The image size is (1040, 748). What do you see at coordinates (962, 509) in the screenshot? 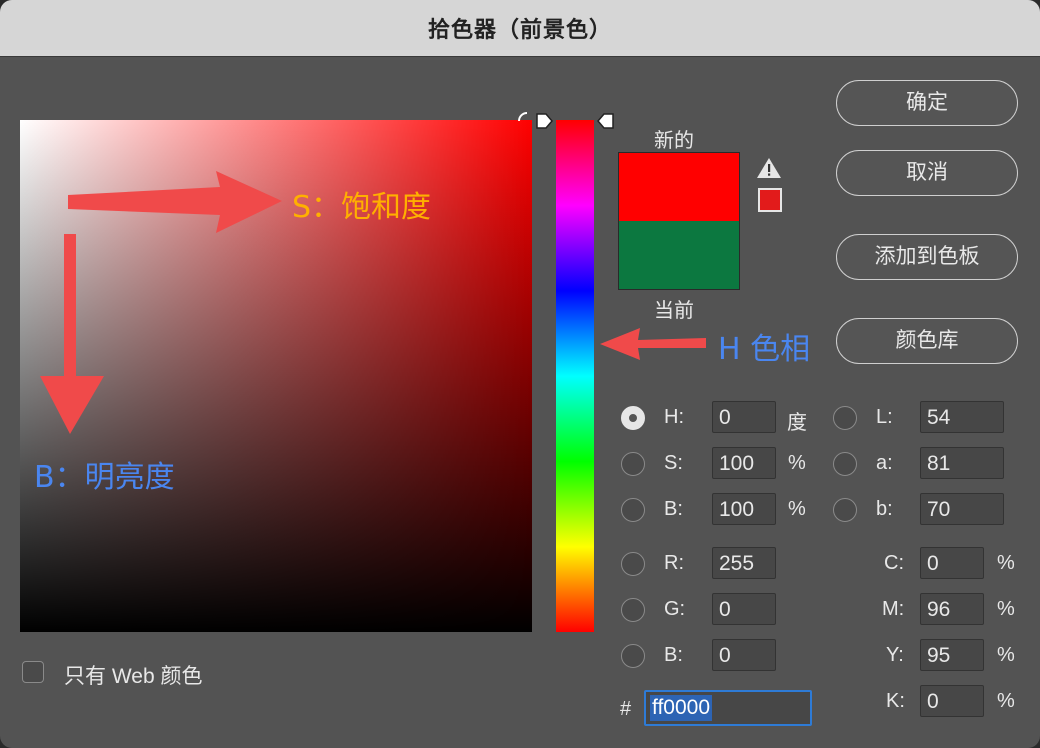
I see `lab-b-input: 70` at bounding box center [962, 509].